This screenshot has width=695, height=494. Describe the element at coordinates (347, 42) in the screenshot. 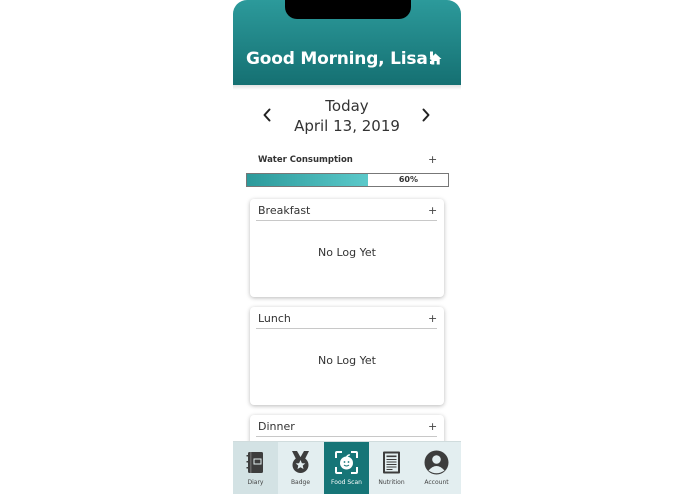

I see `header-bar: Good Morning, Lisa!` at that location.